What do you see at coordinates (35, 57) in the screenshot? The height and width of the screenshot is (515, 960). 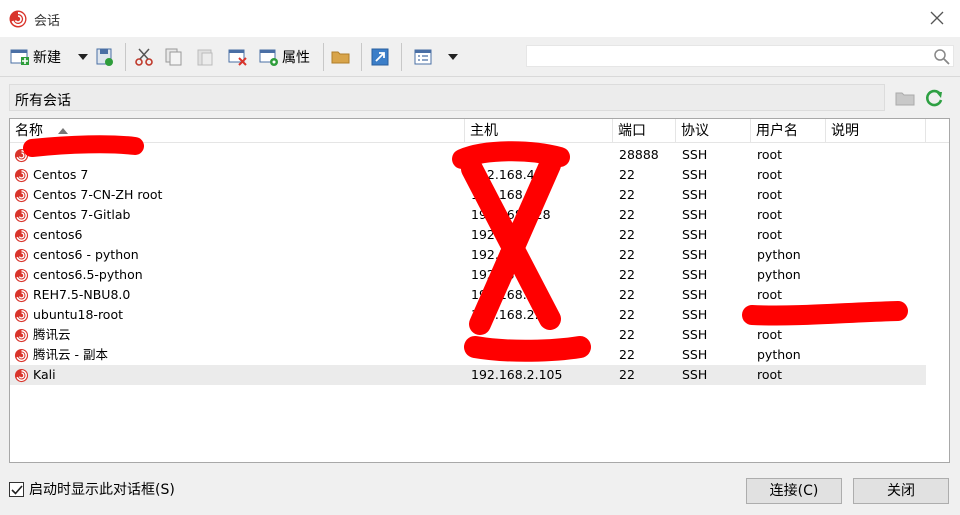 I see `new-session-button: 新建` at bounding box center [35, 57].